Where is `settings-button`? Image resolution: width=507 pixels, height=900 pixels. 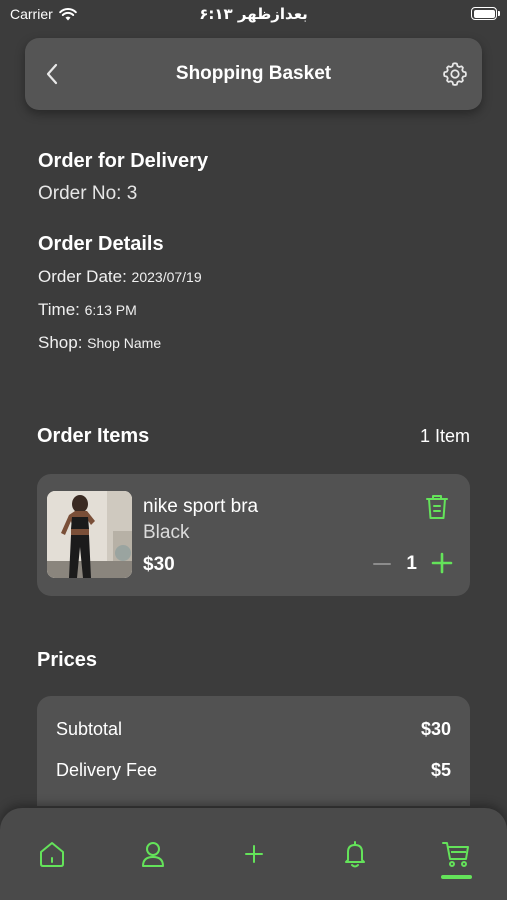
settings-button is located at coordinates (455, 74).